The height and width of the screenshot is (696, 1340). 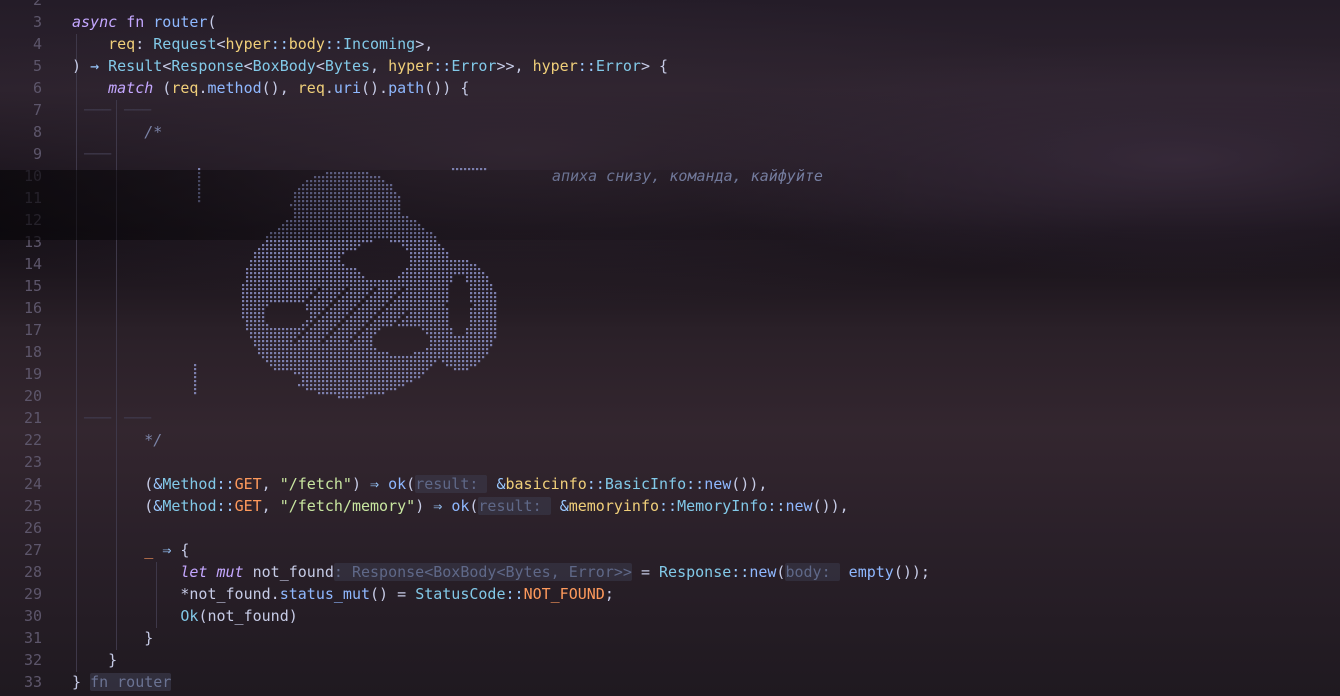 I want to click on code-token: Method, so click(x=189, y=506).